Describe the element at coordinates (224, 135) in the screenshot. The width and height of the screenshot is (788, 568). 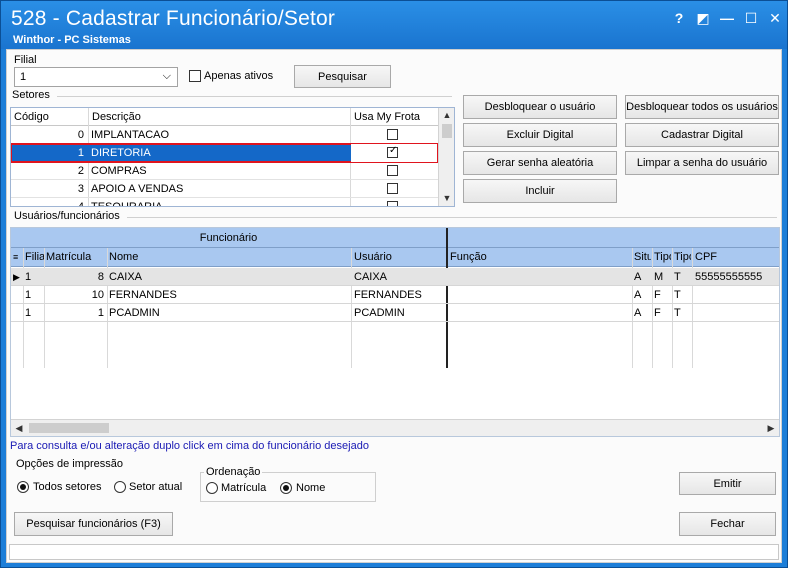
I see `setor-row: 0 IMPLANTACAO` at that location.